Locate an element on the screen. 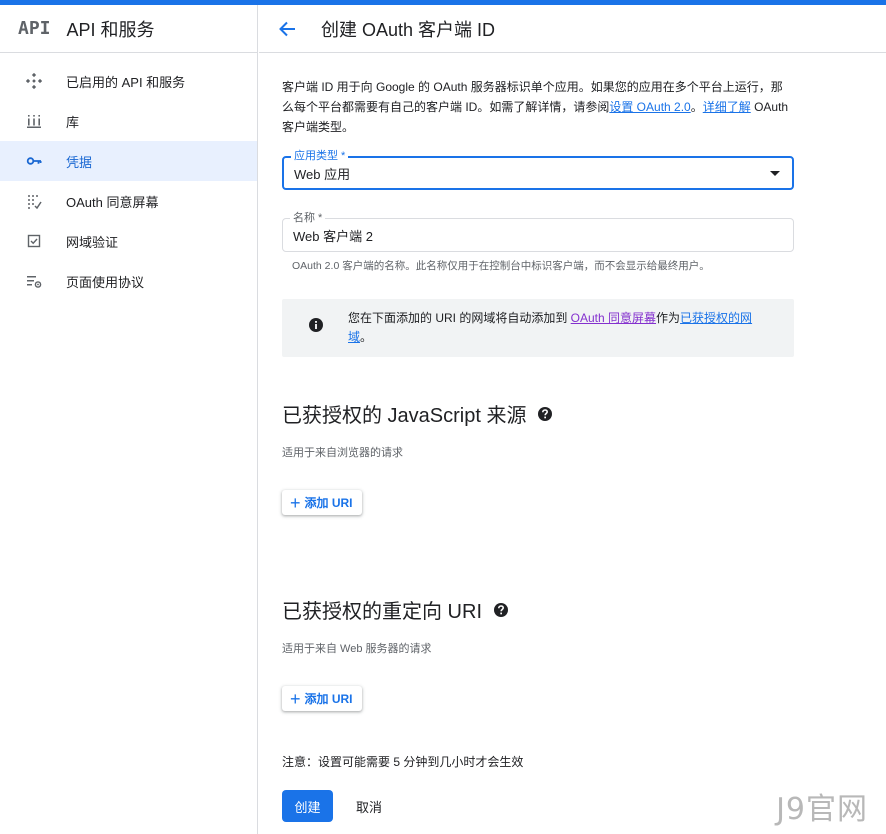 The height and width of the screenshot is (834, 886). js-origins-subtitle: 适用于来自浏览器的请求 is located at coordinates (342, 453).